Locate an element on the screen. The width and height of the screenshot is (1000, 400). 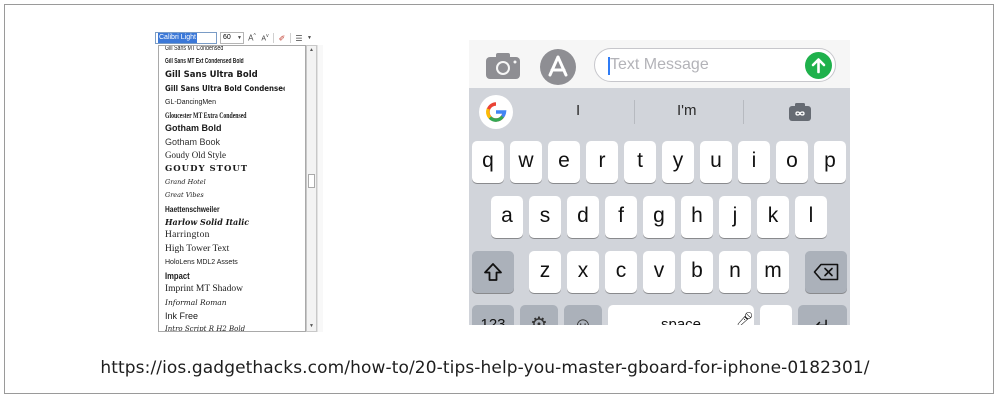
suggestion-2: I'm is located at coordinates (687, 110).